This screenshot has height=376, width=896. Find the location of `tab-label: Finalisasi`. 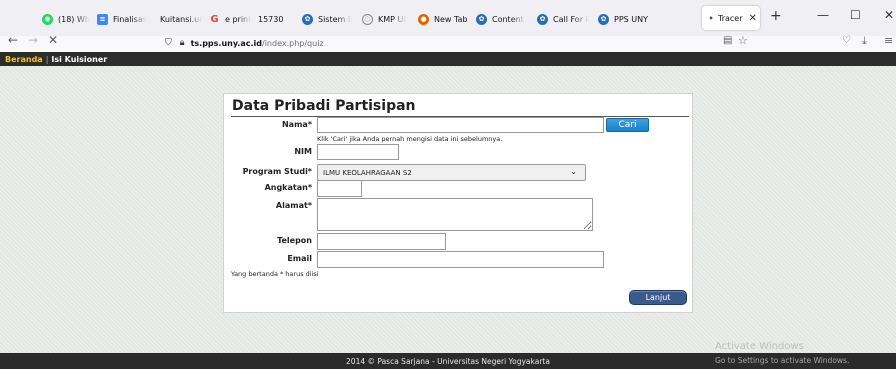

tab-label: Finalisasi is located at coordinates (130, 19).